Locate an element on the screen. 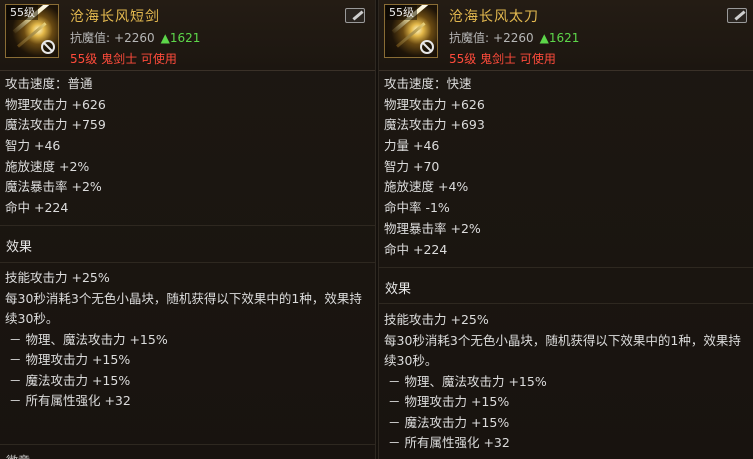 This screenshot has width=753, height=459. stat-row: 施放速度 +4% is located at coordinates (426, 187).